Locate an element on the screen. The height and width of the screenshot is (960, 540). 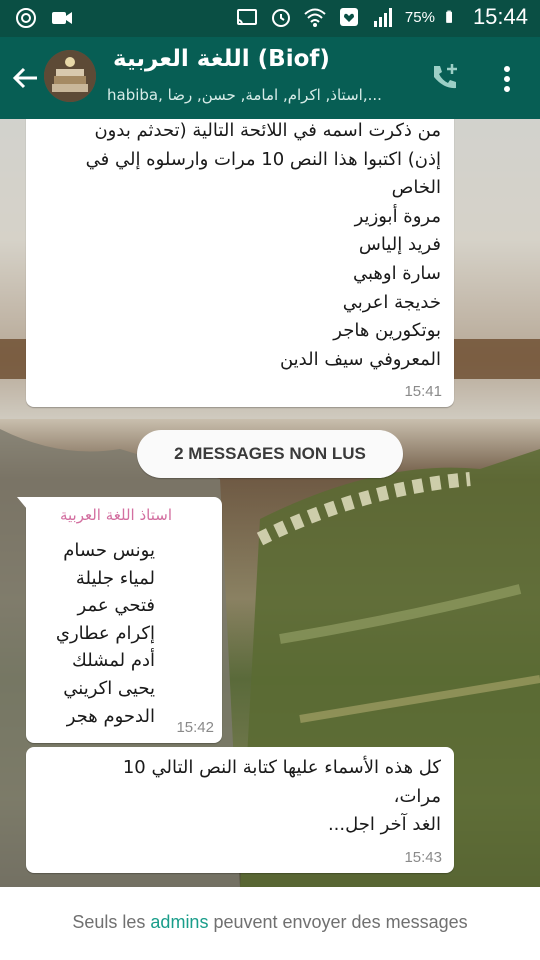
message-line: يونس حسام is located at coordinates (109, 550).